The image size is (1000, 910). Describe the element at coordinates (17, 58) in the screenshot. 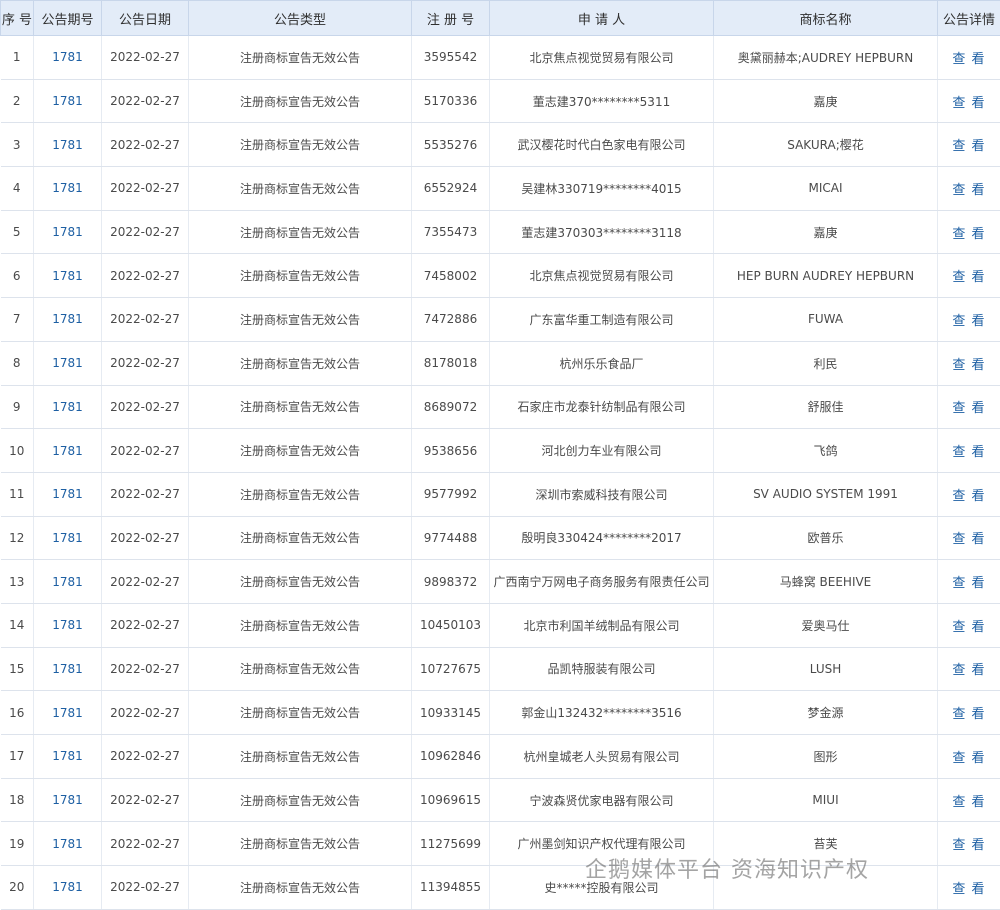

I see `cell-seq: 1` at that location.